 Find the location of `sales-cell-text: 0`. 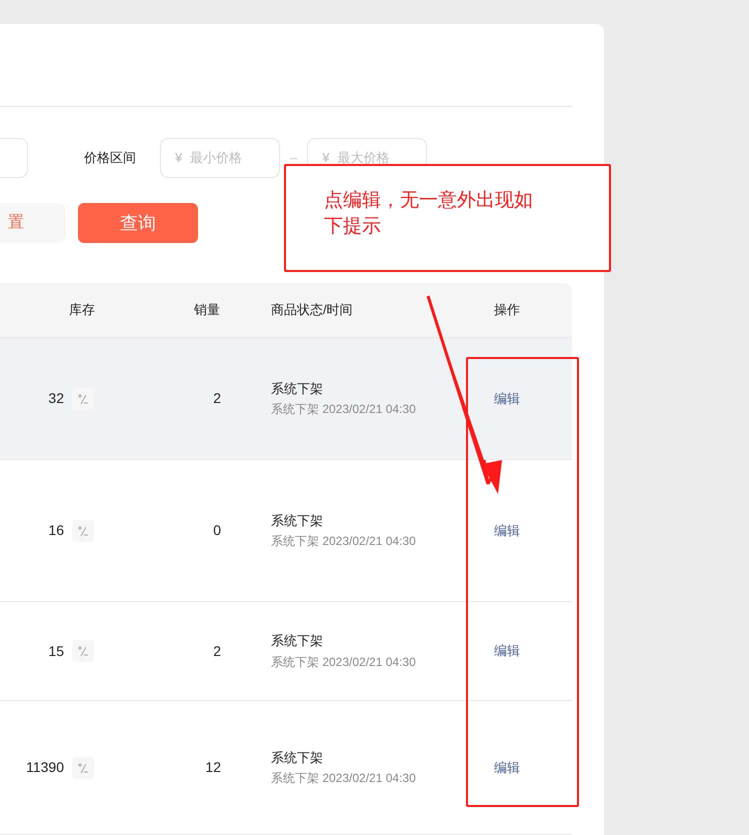

sales-cell-text: 0 is located at coordinates (216, 530).